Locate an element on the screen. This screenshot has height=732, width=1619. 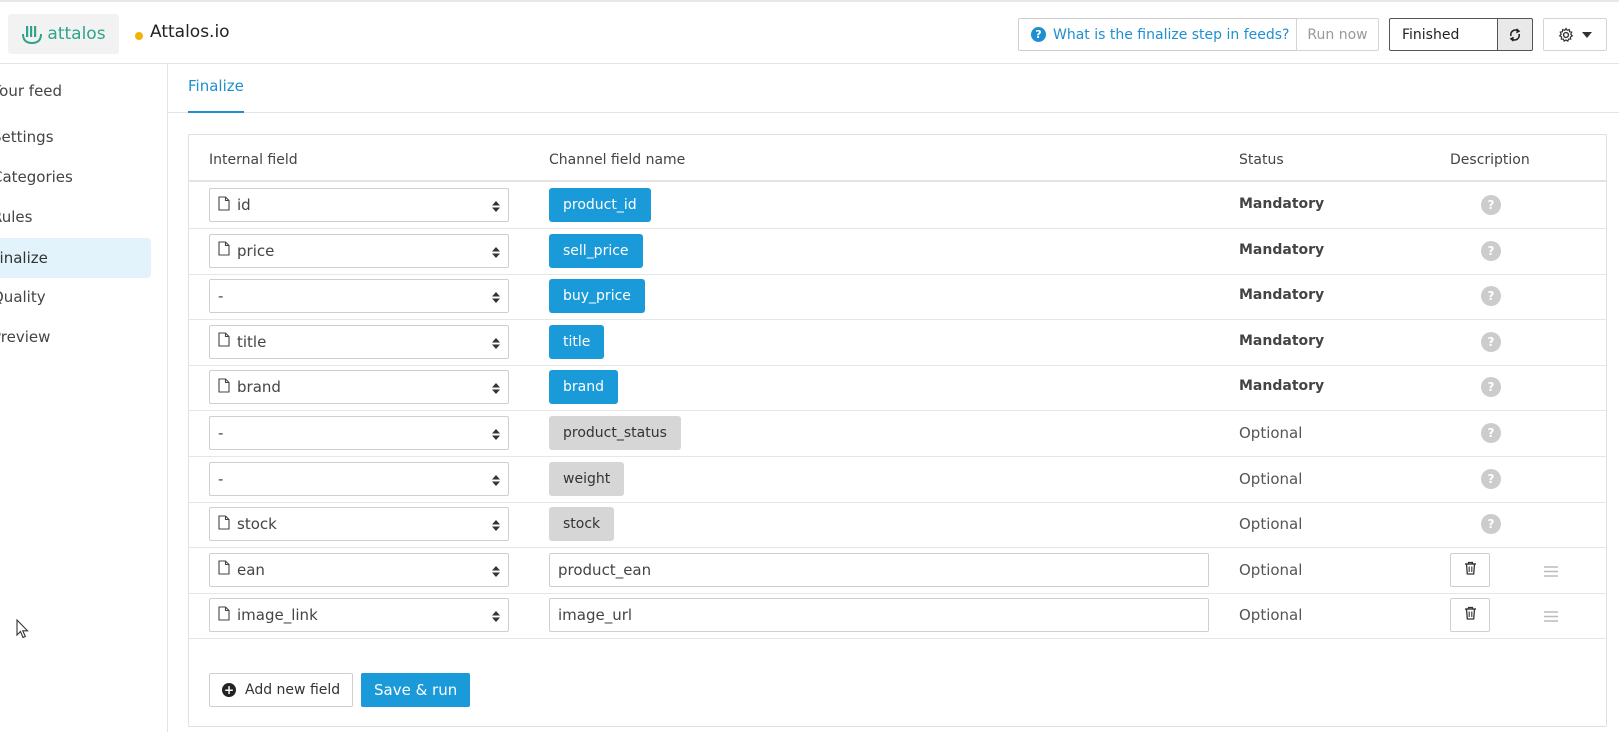
add-new-field-button: + Add new field is located at coordinates (281, 690).